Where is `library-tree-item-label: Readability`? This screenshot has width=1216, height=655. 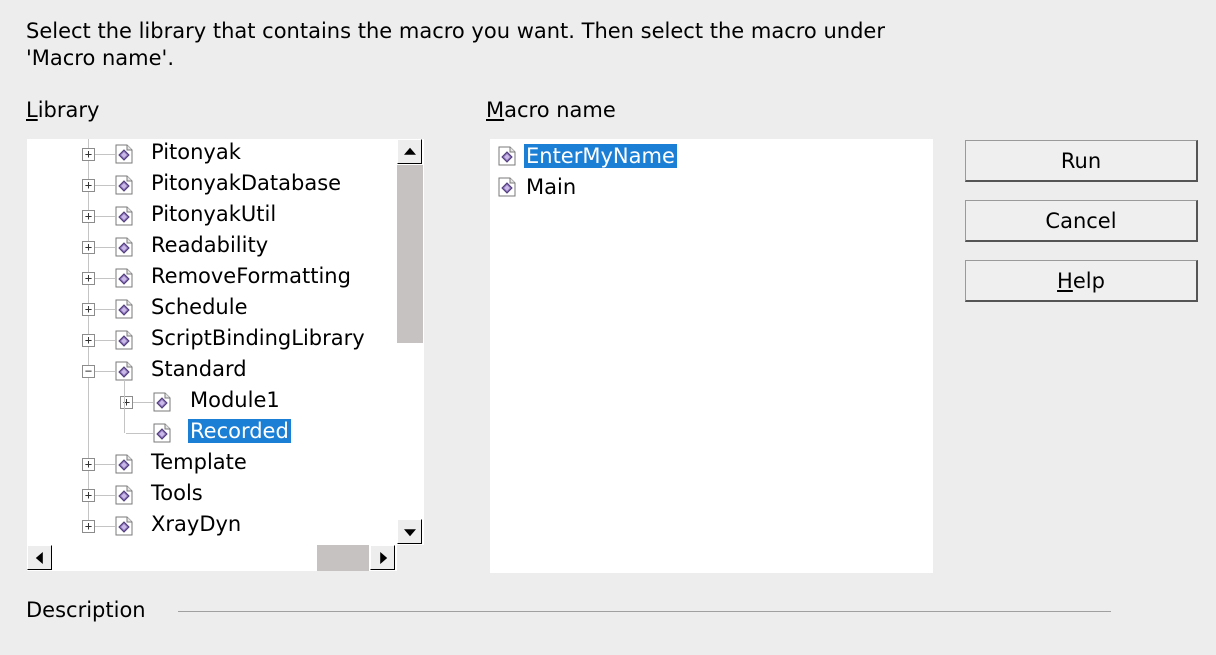
library-tree-item-label: Readability is located at coordinates (210, 245).